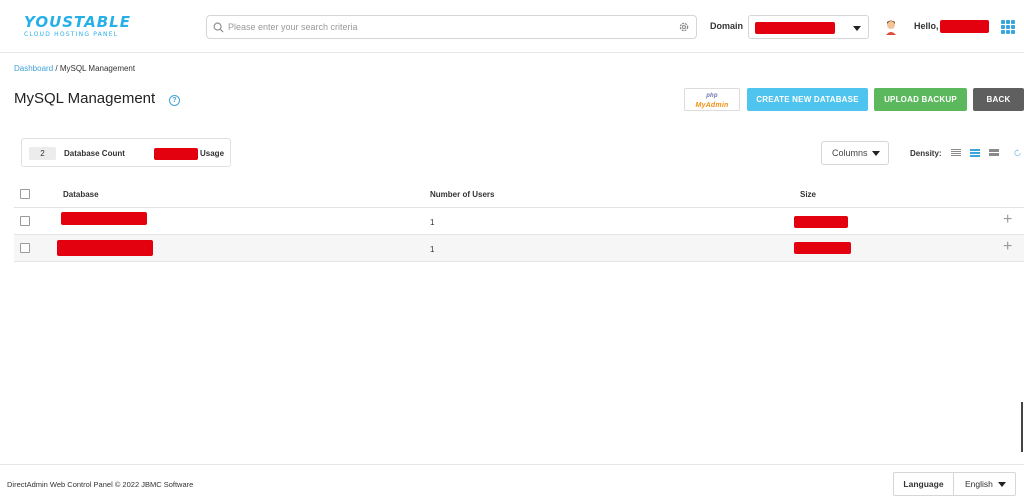  I want to click on create-database-button: CREATE NEW DATABASE, so click(807, 99).